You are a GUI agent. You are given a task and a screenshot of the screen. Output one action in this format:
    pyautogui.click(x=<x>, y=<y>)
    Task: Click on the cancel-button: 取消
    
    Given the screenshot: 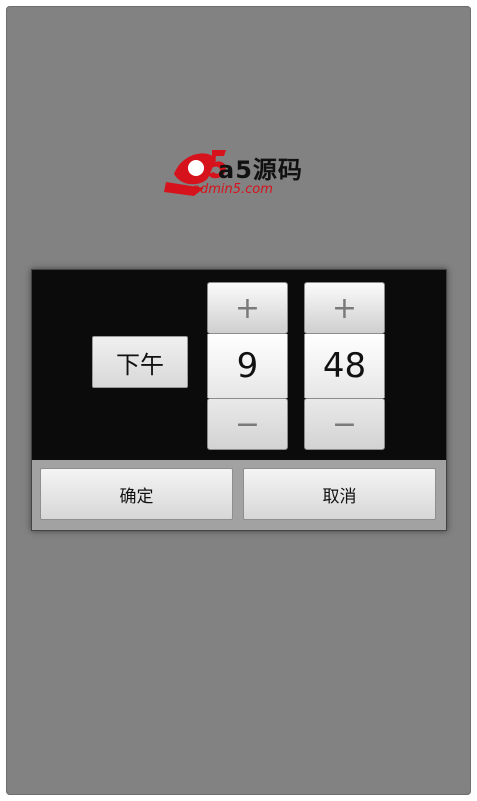 What is the action you would take?
    pyautogui.click(x=339, y=494)
    